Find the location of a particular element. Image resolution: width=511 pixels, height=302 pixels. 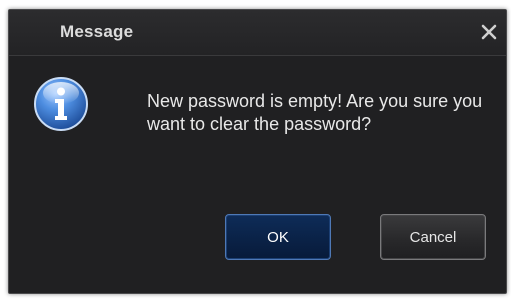

close-button is located at coordinates (489, 32).